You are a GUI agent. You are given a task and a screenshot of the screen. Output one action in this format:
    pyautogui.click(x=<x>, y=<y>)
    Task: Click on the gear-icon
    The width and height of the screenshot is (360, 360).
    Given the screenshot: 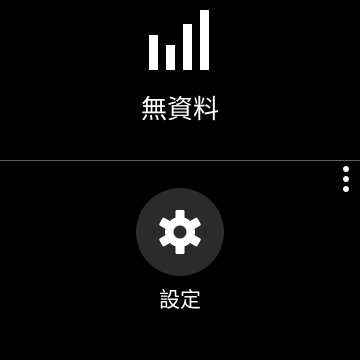 What is the action you would take?
    pyautogui.click(x=180, y=232)
    